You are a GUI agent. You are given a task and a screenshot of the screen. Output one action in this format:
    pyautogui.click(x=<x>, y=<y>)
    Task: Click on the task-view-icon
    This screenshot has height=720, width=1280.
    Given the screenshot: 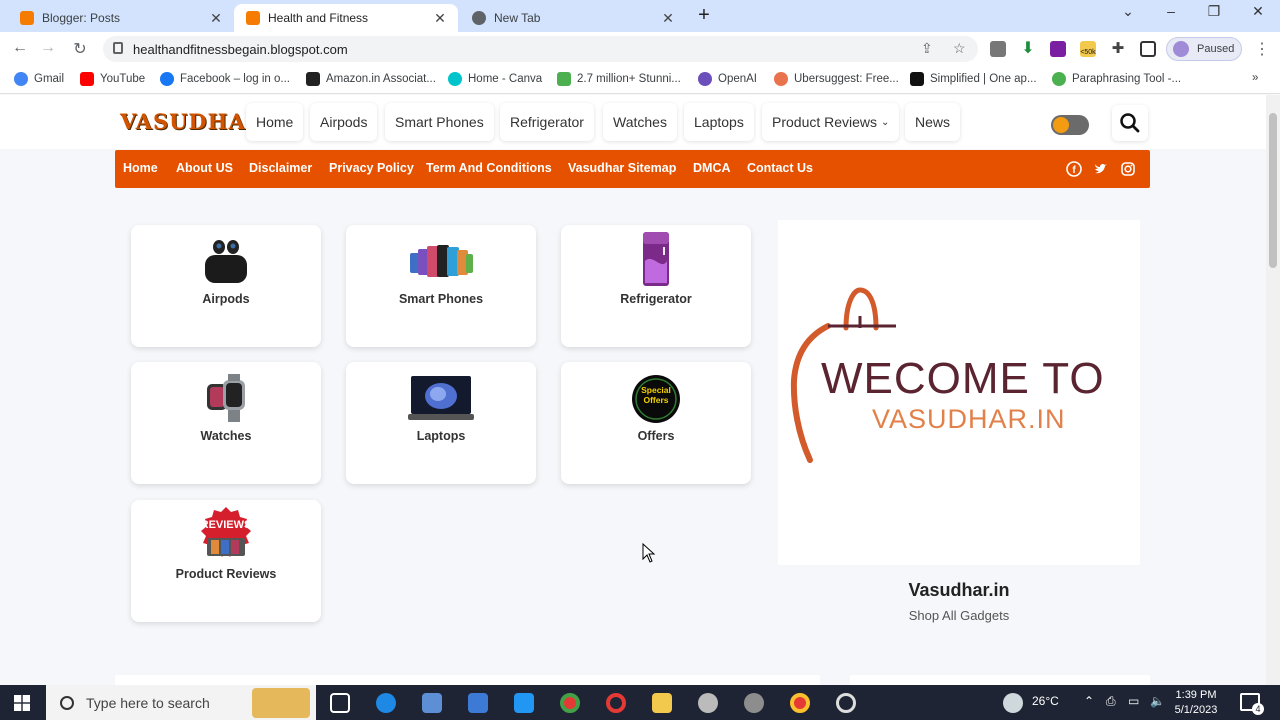 What is the action you would take?
    pyautogui.click(x=340, y=703)
    